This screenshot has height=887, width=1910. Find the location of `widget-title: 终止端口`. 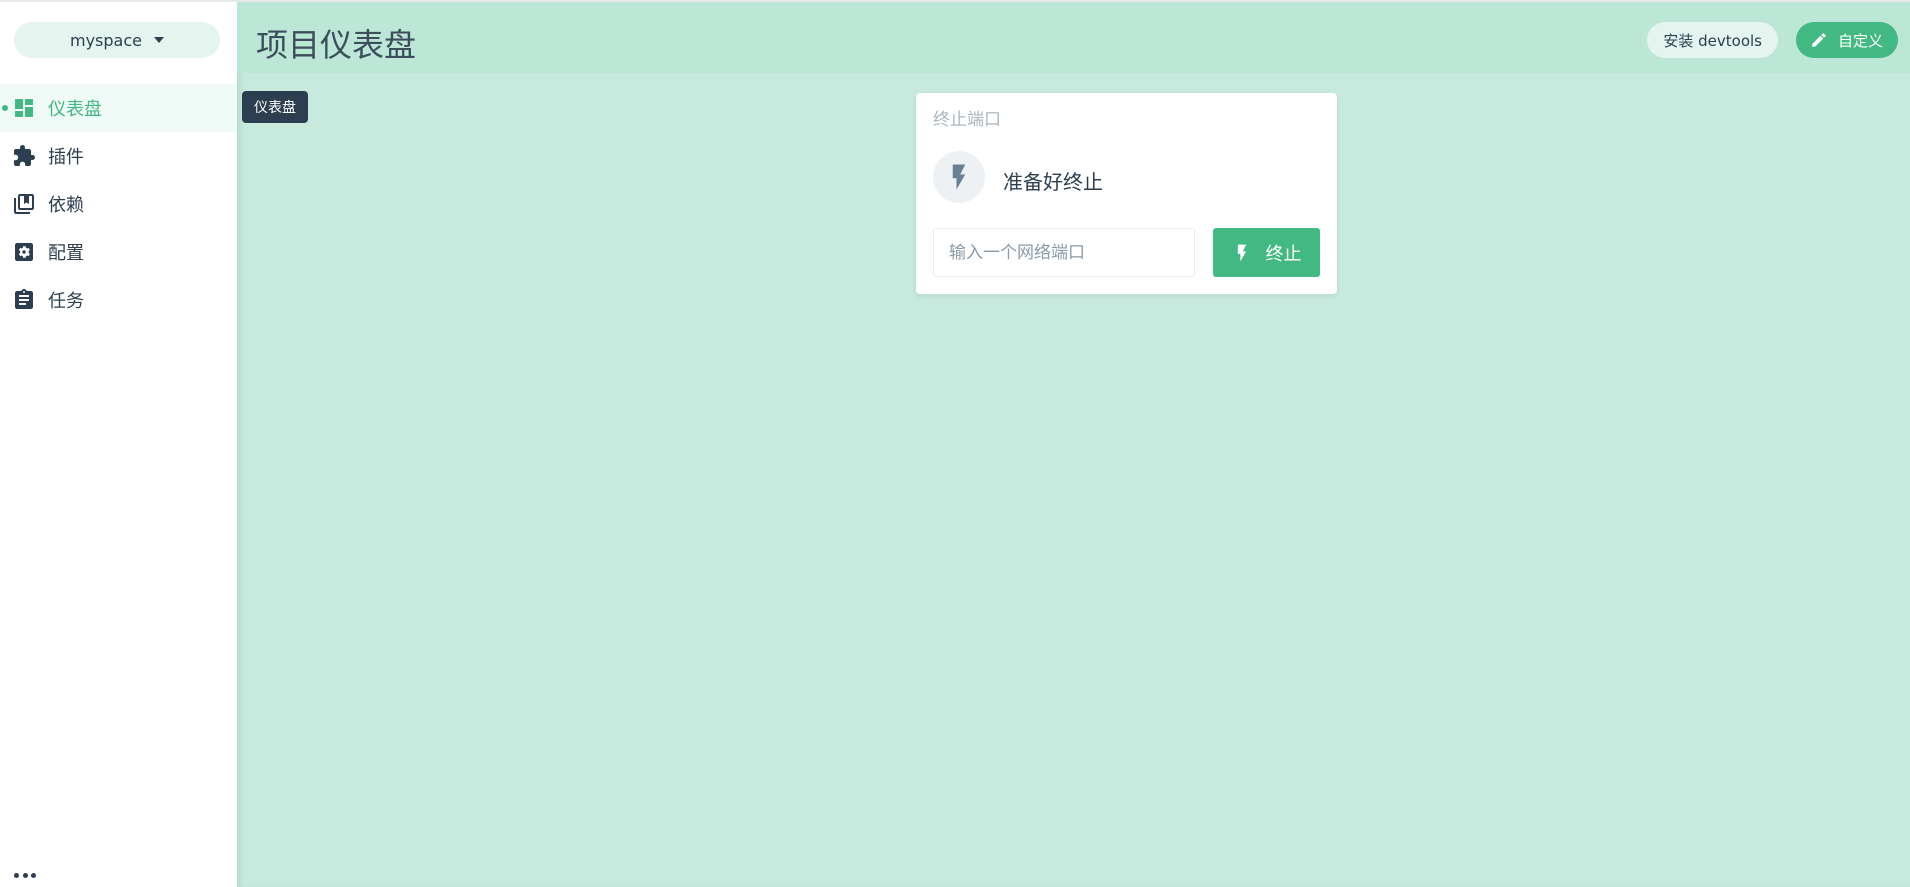

widget-title: 终止端口 is located at coordinates (967, 120).